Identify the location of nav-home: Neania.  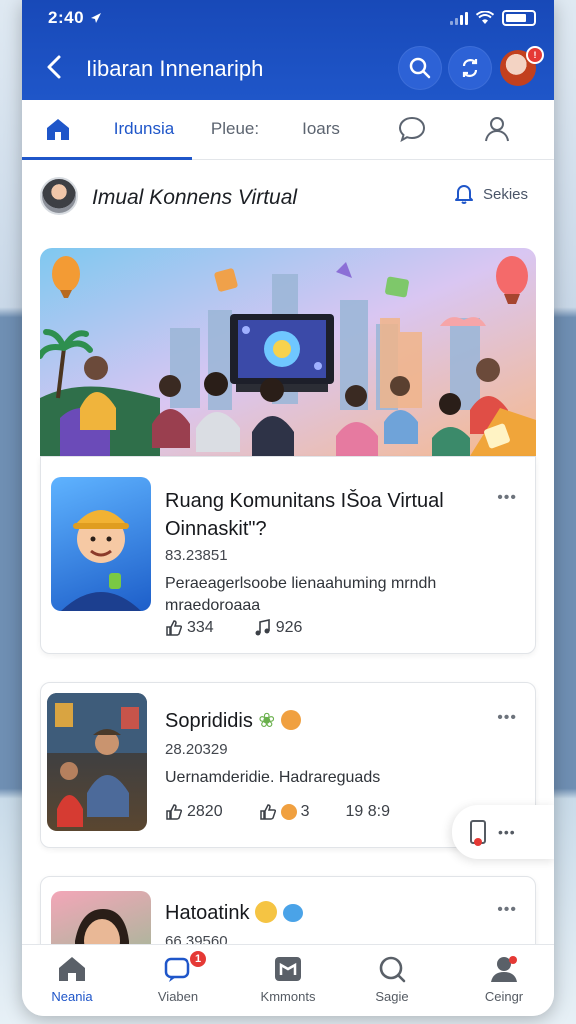
(72, 979).